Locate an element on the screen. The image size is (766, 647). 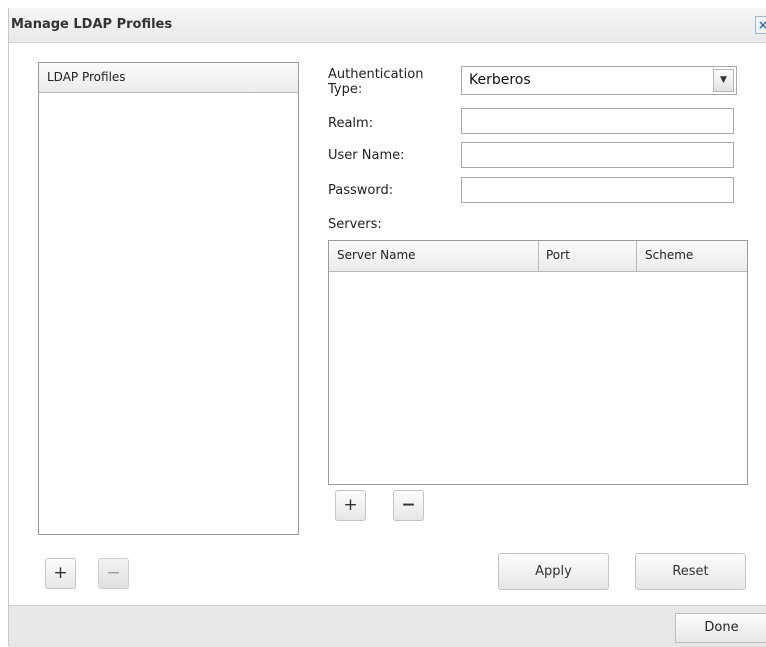
column-header-scheme: Scheme is located at coordinates (669, 255).